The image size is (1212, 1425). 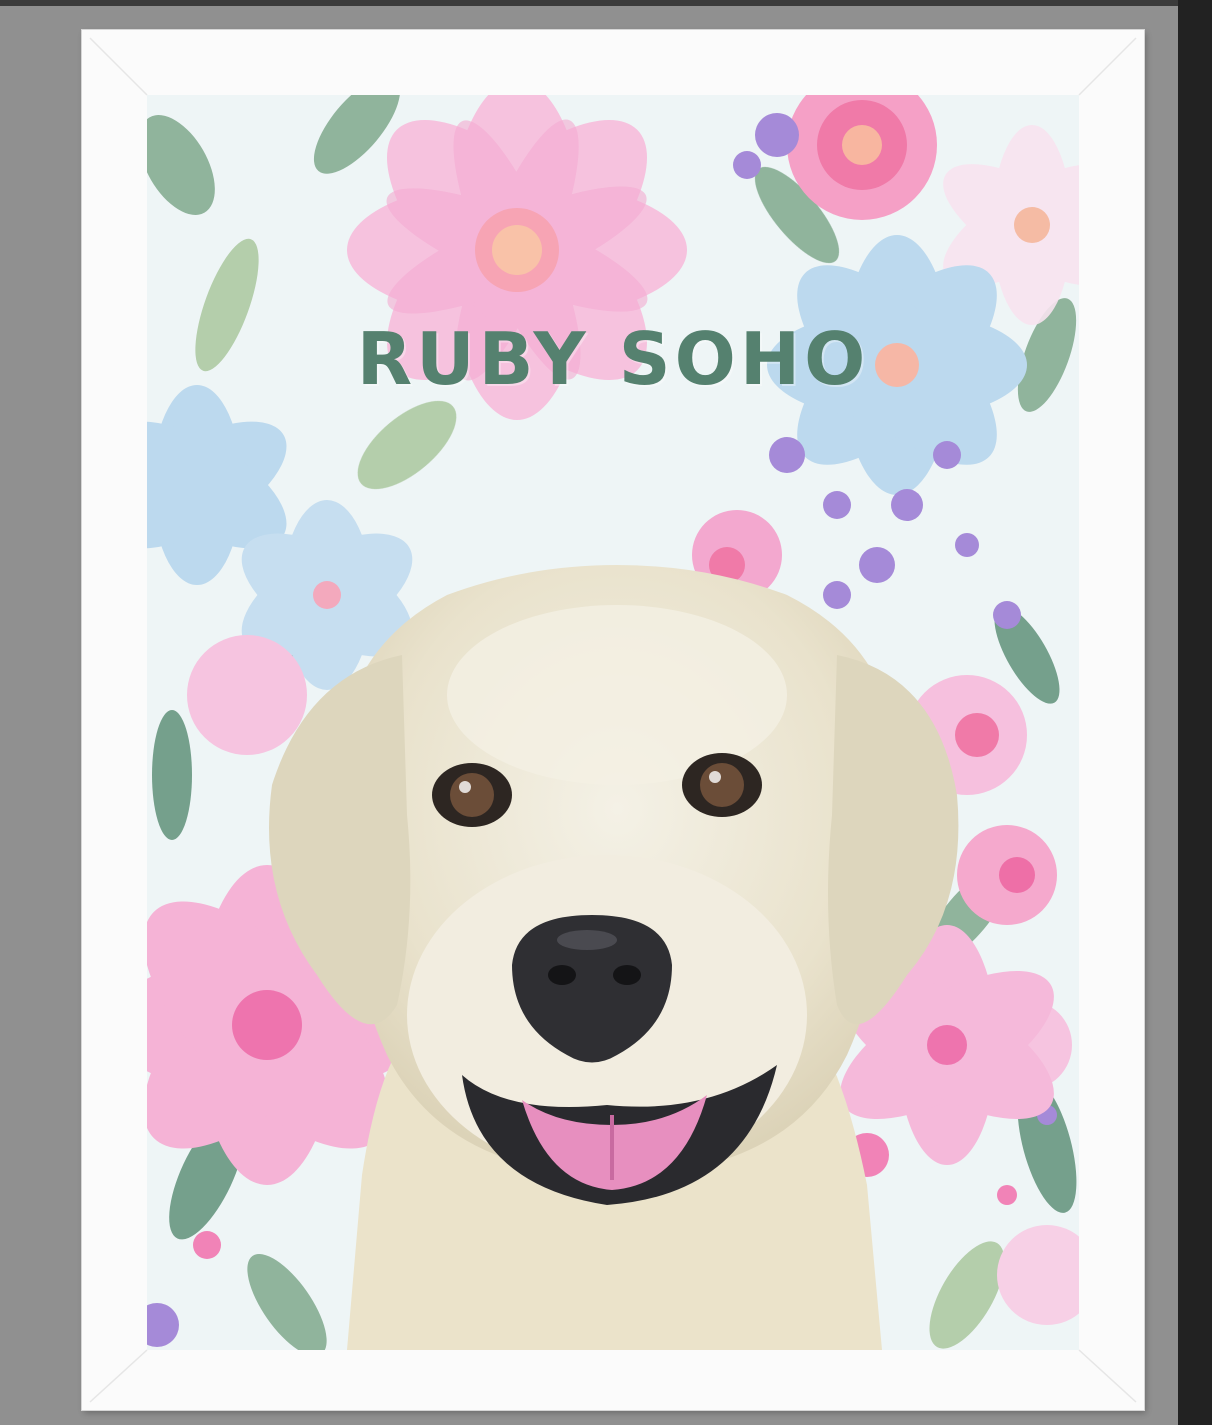 What do you see at coordinates (1195, 712) in the screenshot?
I see `window-right-edge` at bounding box center [1195, 712].